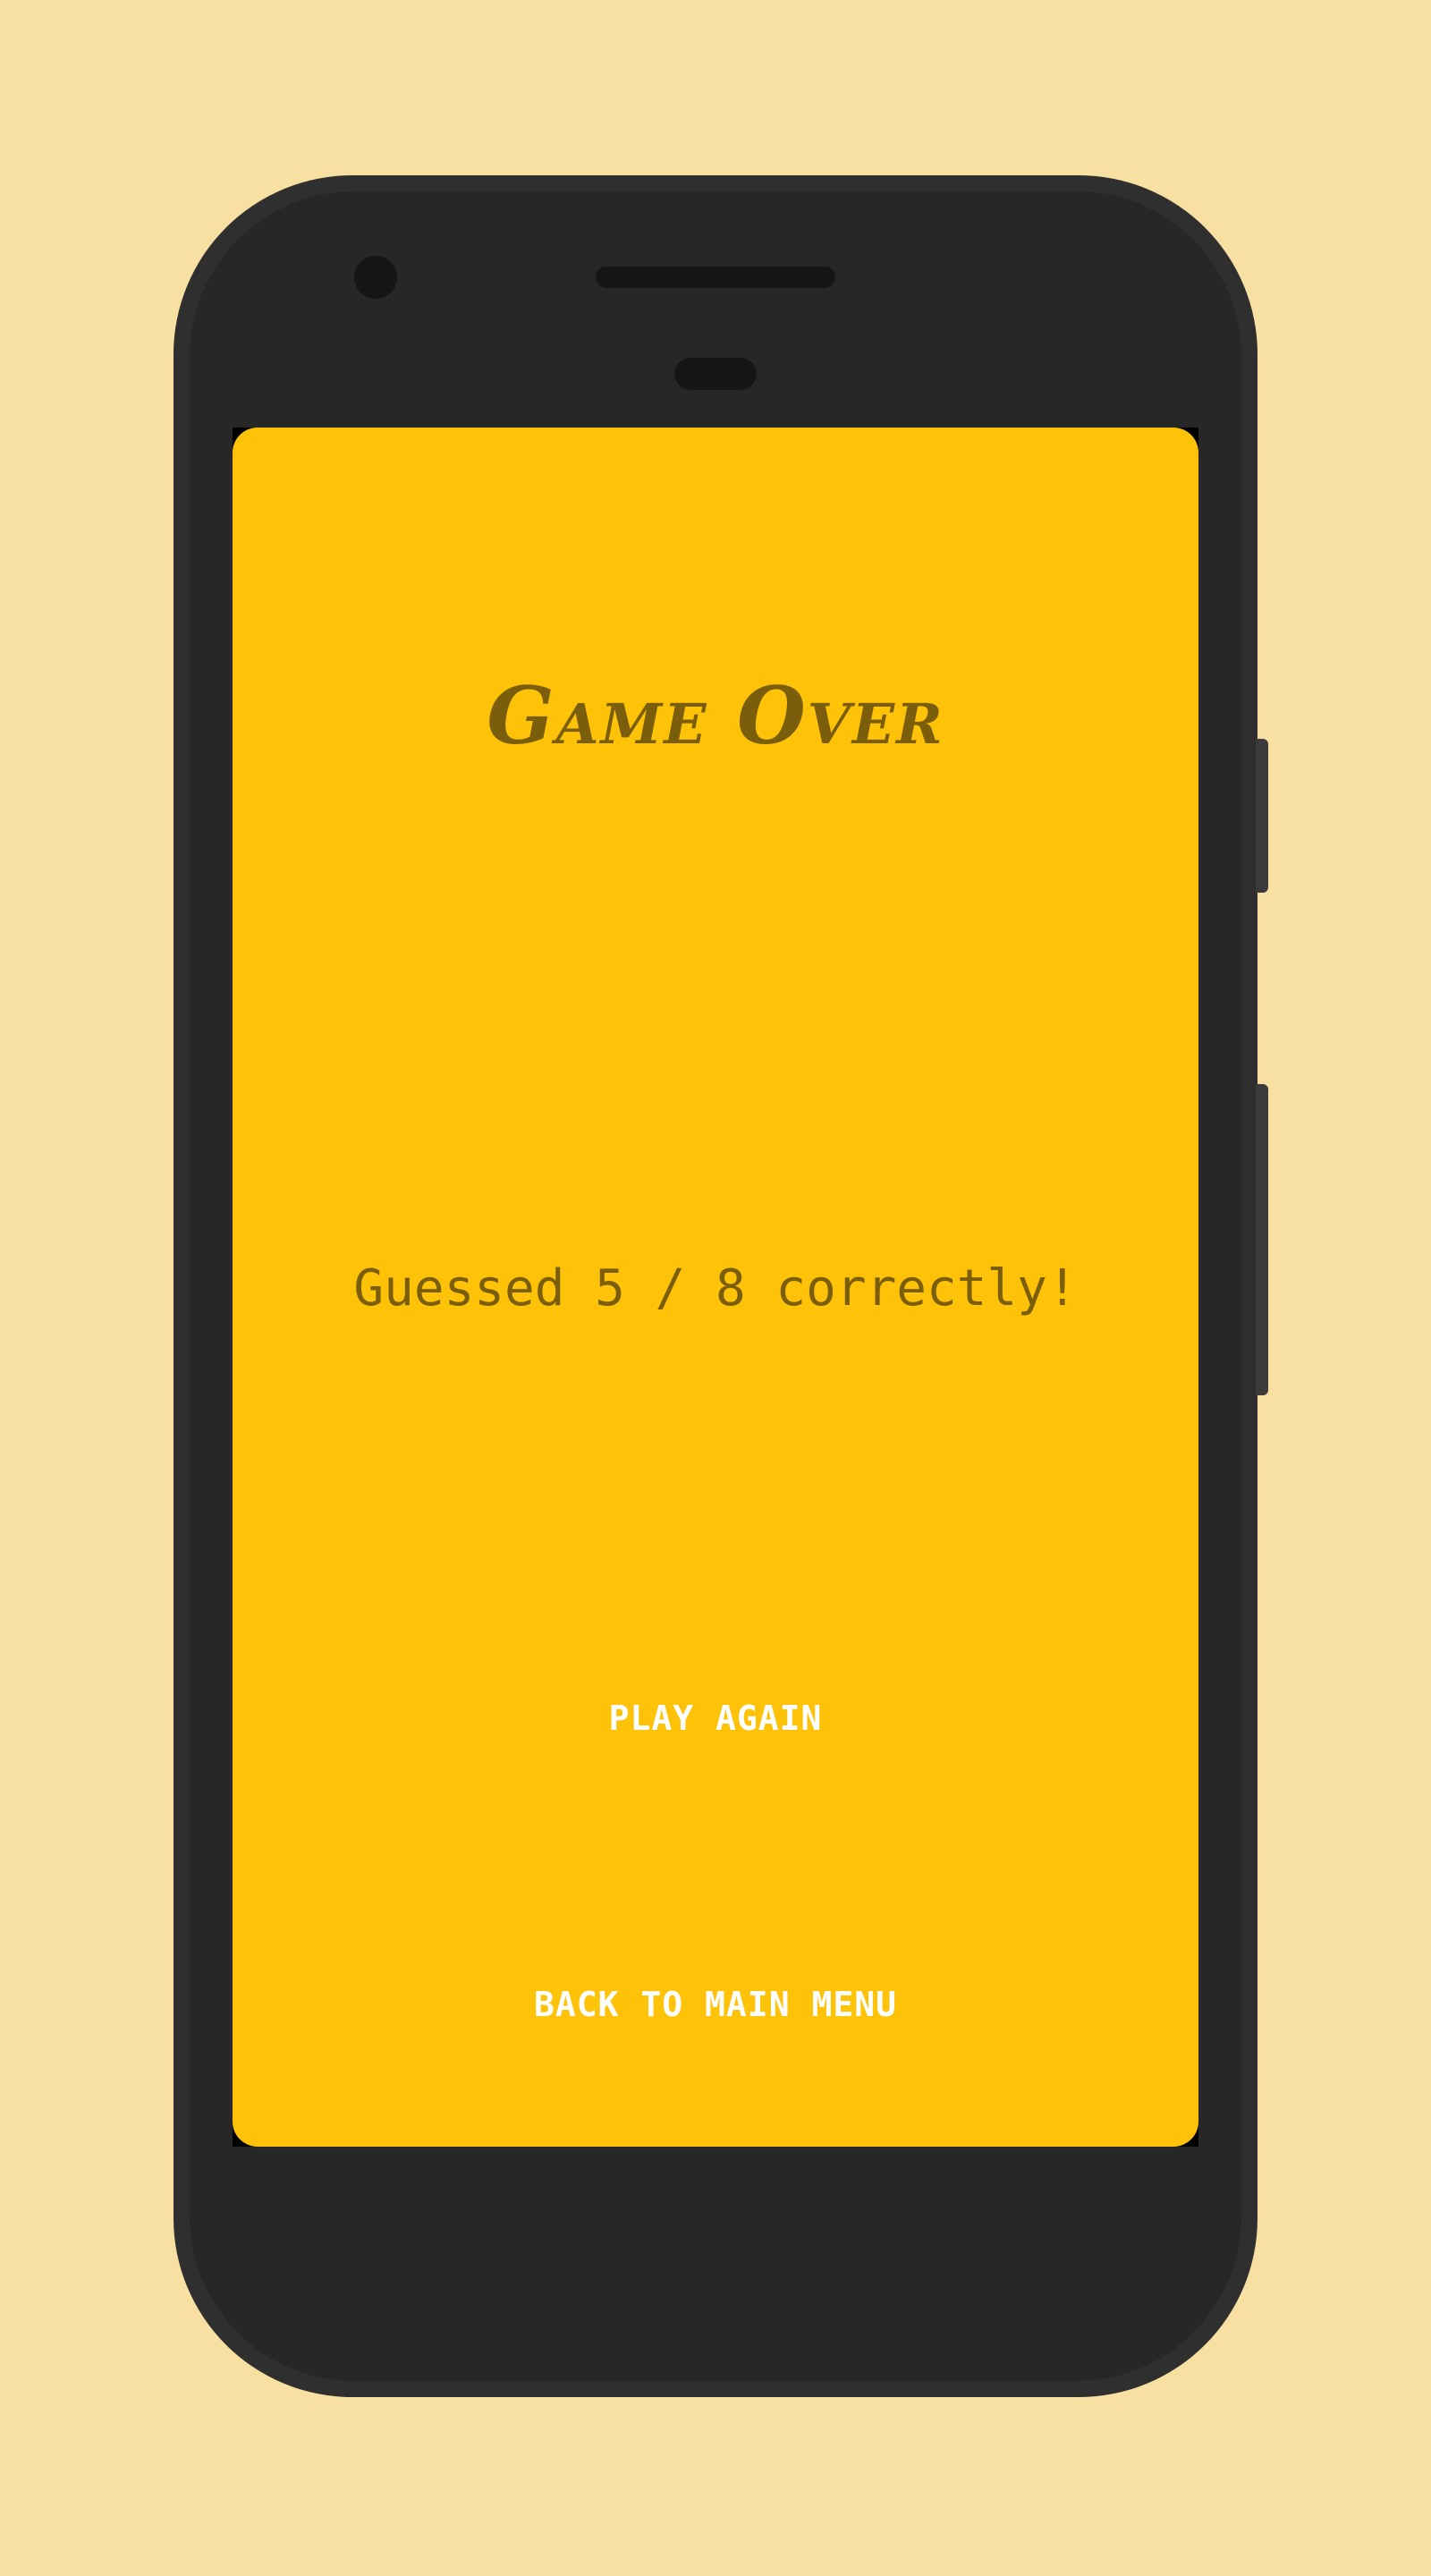  Describe the element at coordinates (716, 1718) in the screenshot. I see `play-again-button: PLAY AGAIN` at that location.